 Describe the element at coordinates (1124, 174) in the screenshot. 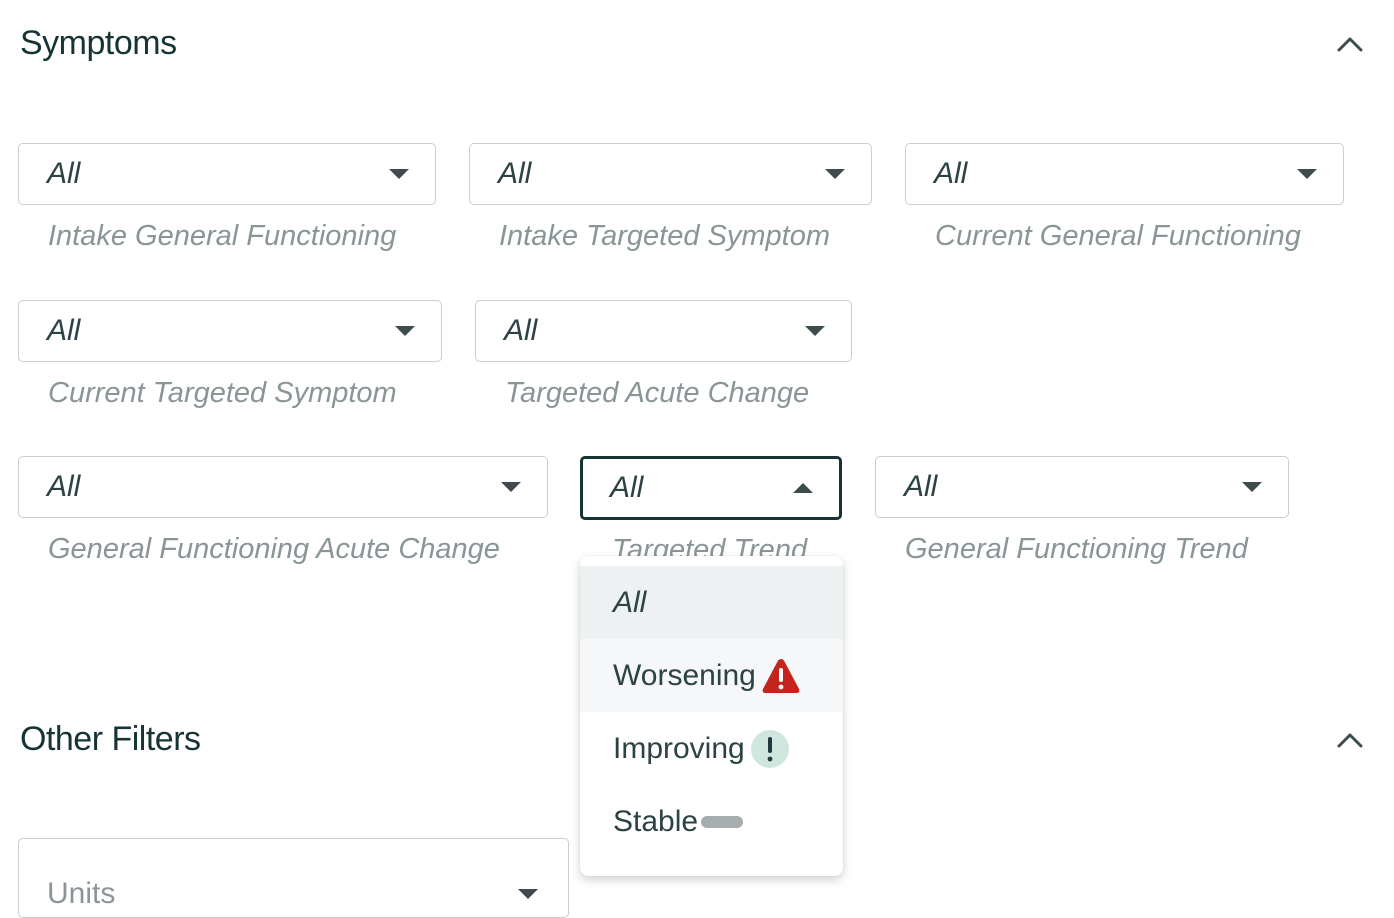

I see `current-general-functioning-select: All` at that location.